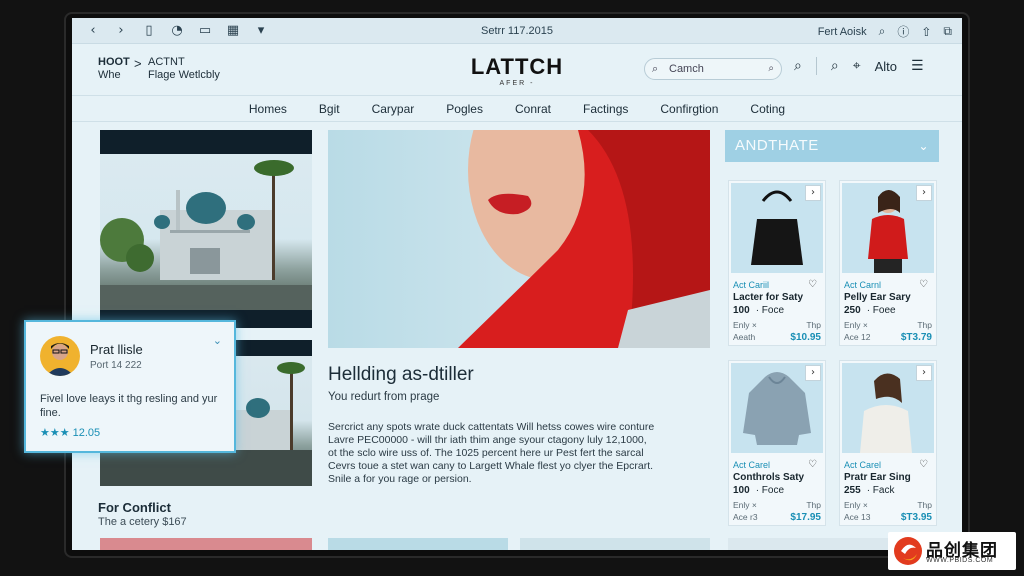 This screenshot has width=1024, height=576. What do you see at coordinates (751, 285) in the screenshot?
I see `product-brand: Act Cariil` at bounding box center [751, 285].